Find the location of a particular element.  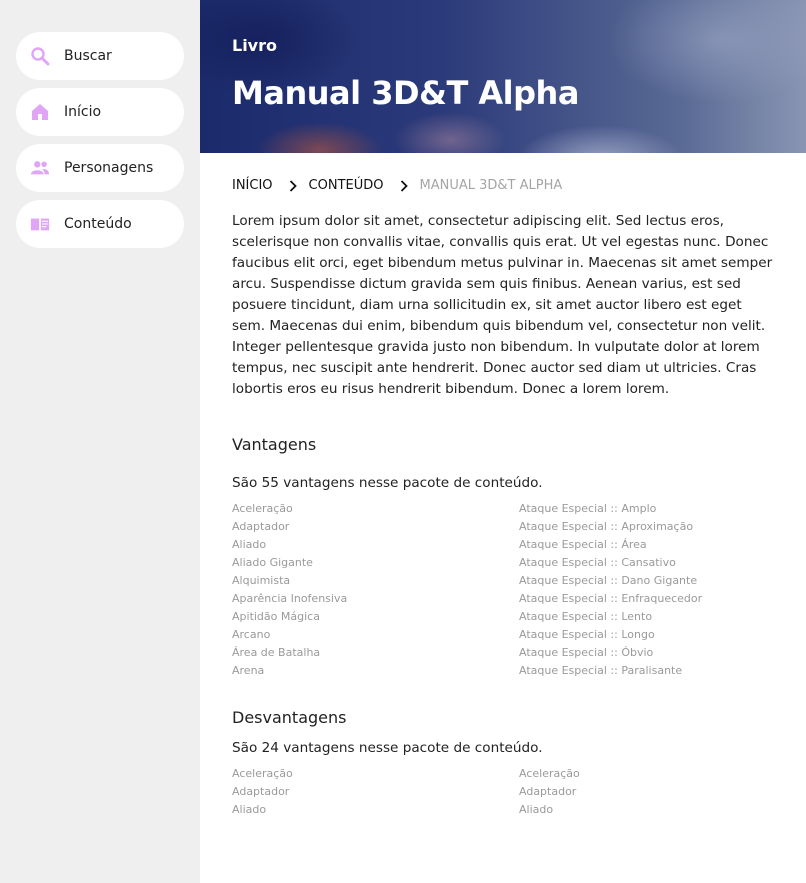

sidebar-item-conteudo: Conteúdo is located at coordinates (100, 224).